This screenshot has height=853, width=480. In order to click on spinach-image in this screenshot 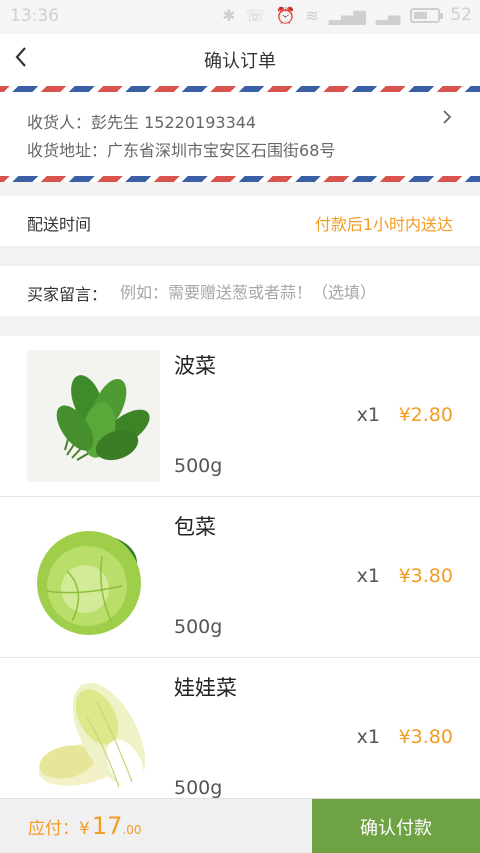, I will do `click(93, 416)`.